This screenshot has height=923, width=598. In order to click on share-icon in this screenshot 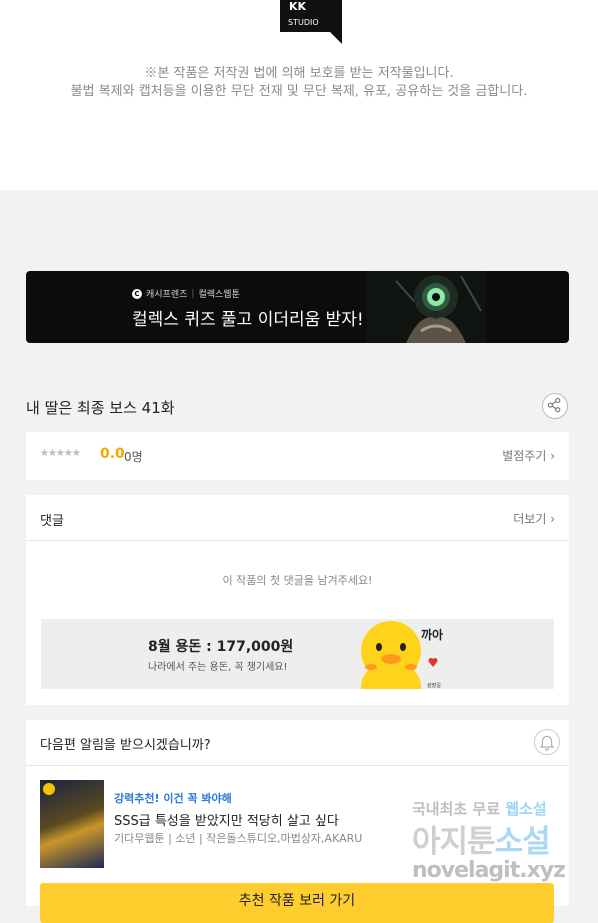, I will do `click(554, 405)`.